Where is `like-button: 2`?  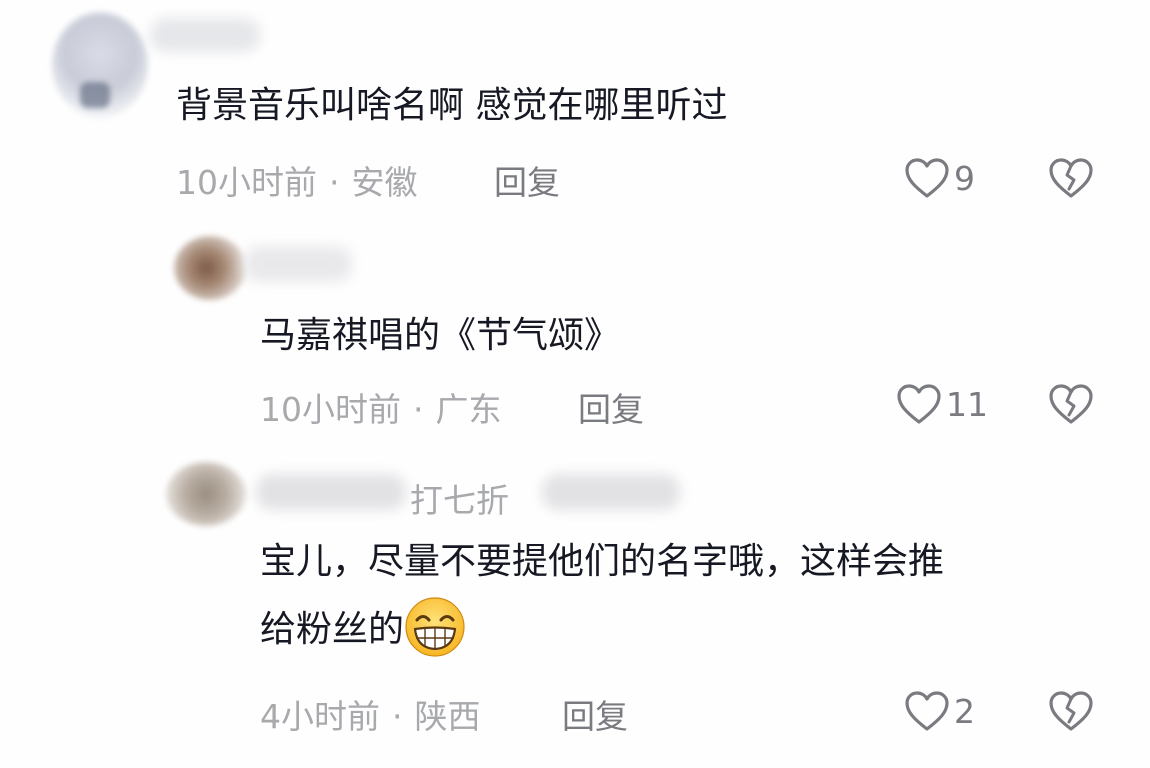
like-button: 2 is located at coordinates (939, 711).